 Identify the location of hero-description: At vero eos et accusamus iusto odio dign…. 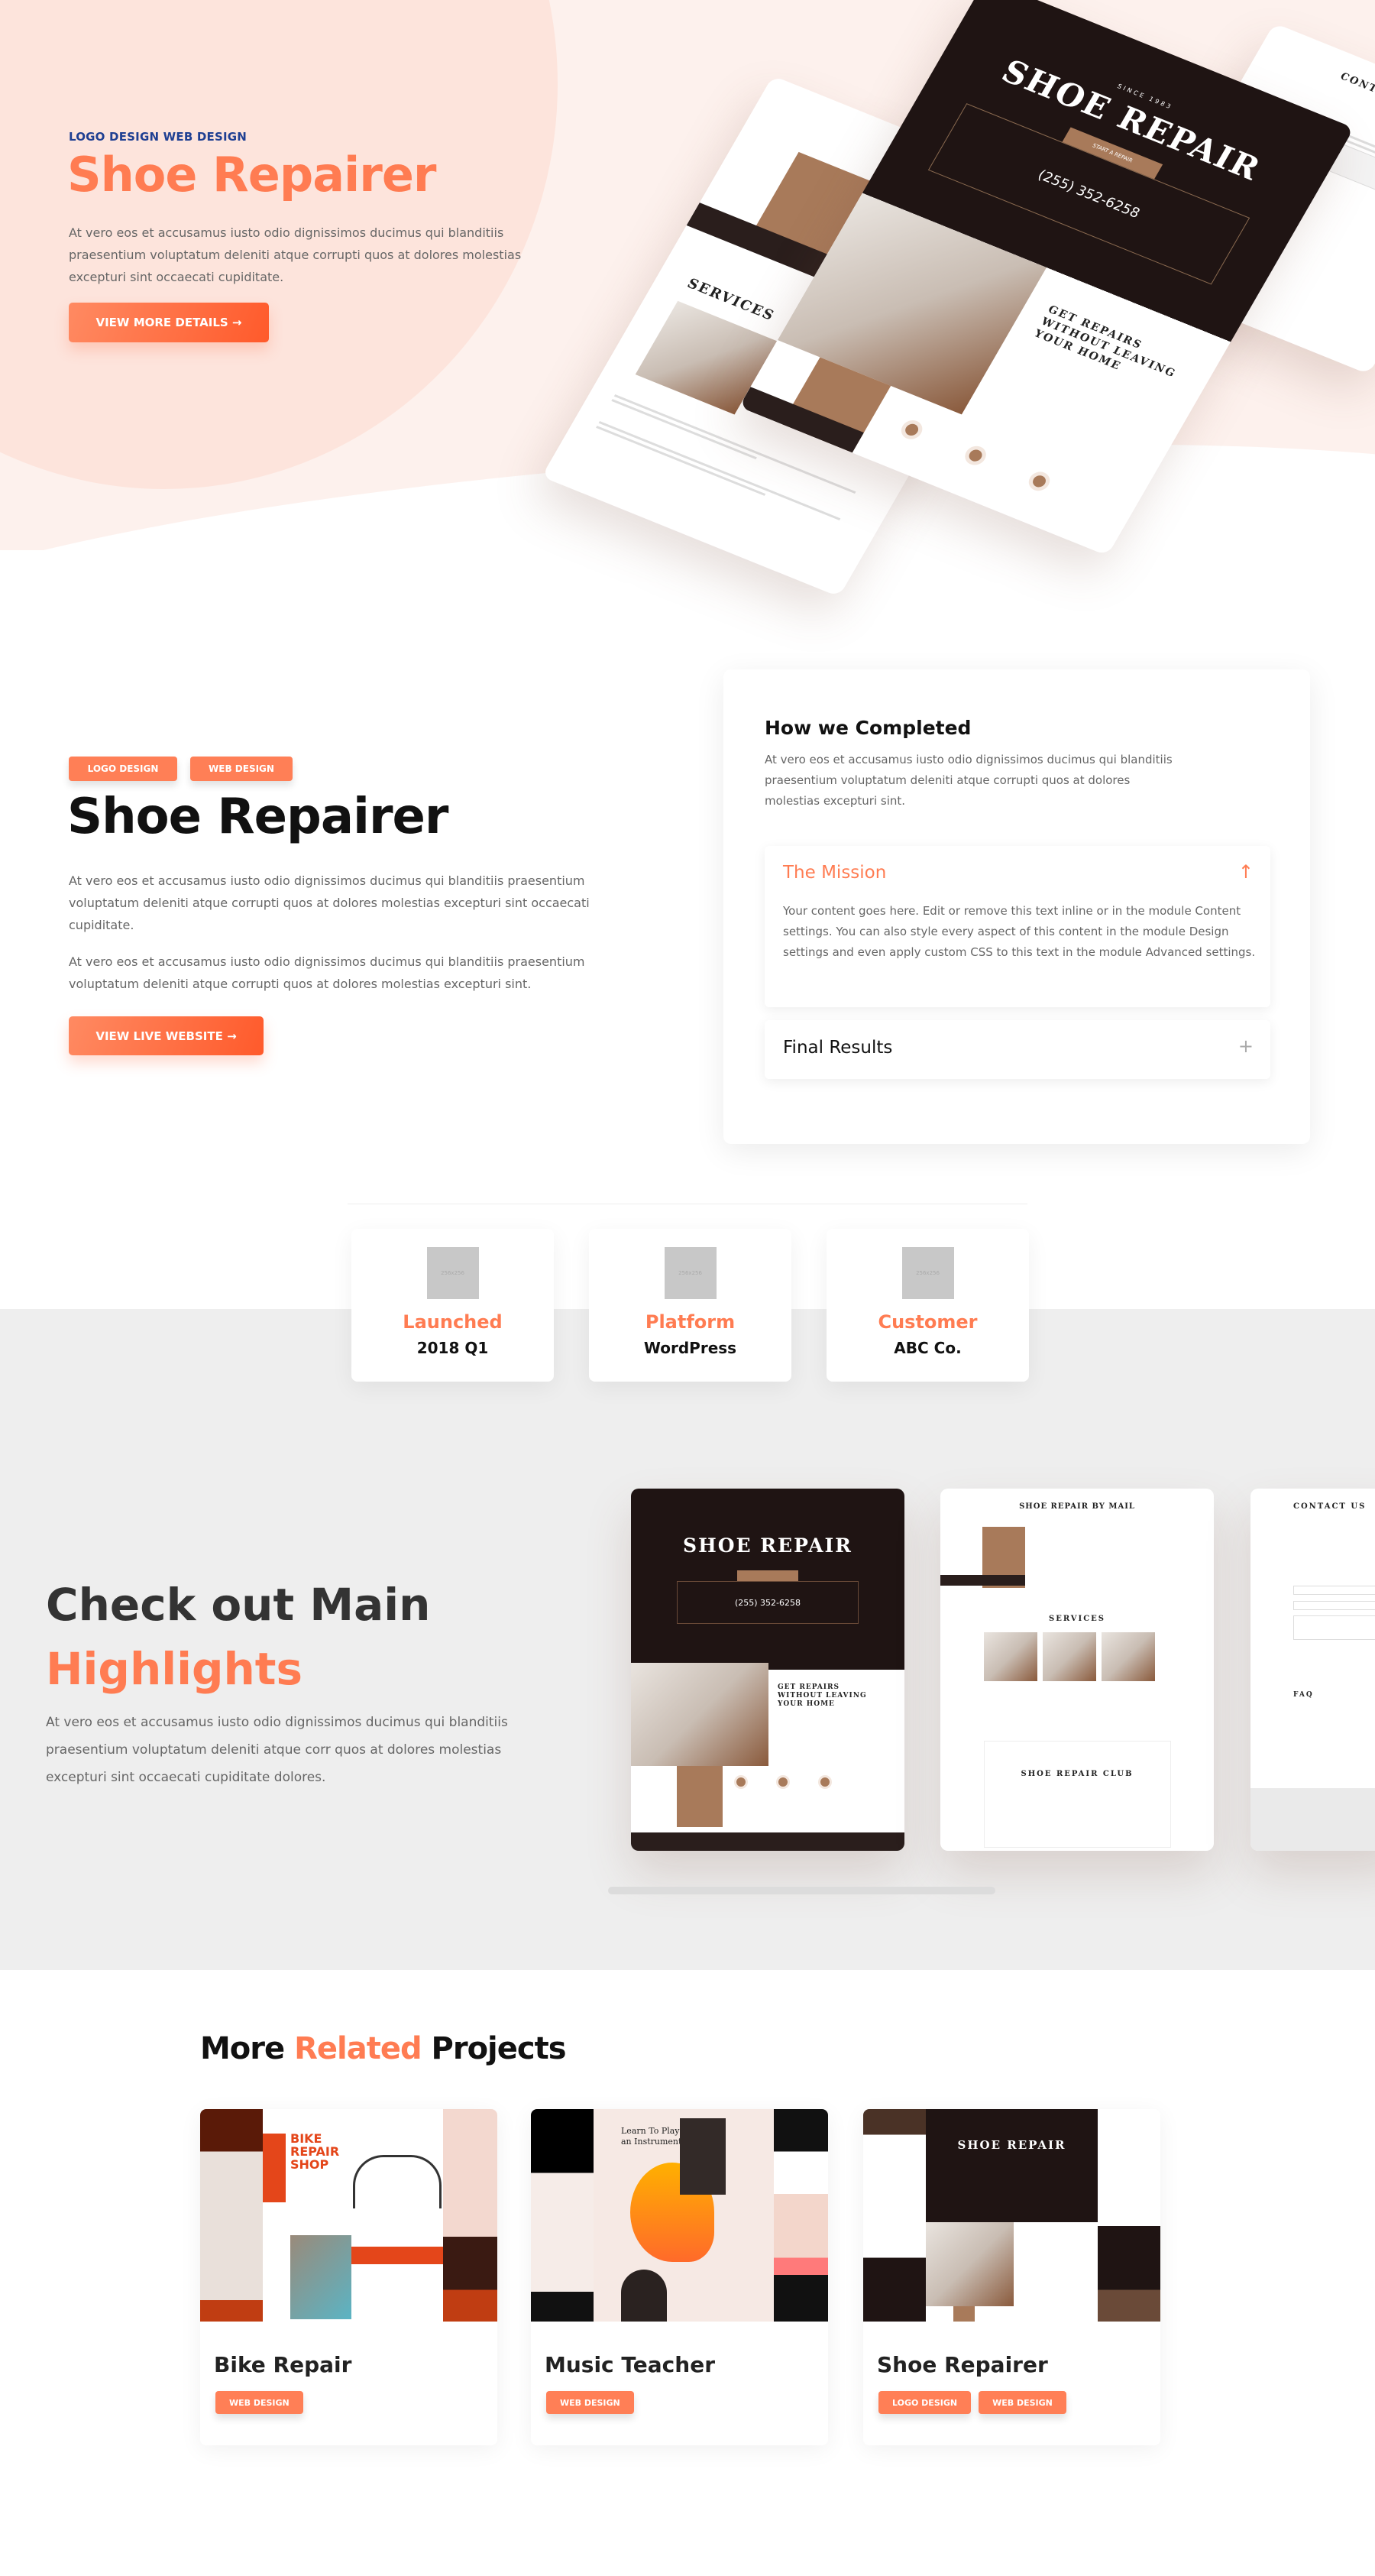
(295, 255).